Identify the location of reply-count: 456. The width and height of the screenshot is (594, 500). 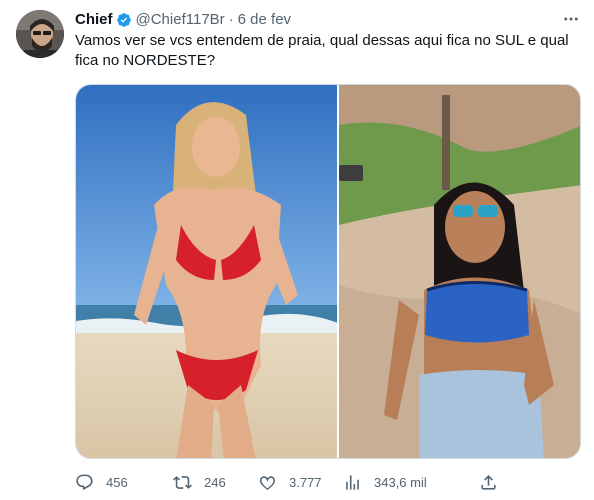
(117, 482).